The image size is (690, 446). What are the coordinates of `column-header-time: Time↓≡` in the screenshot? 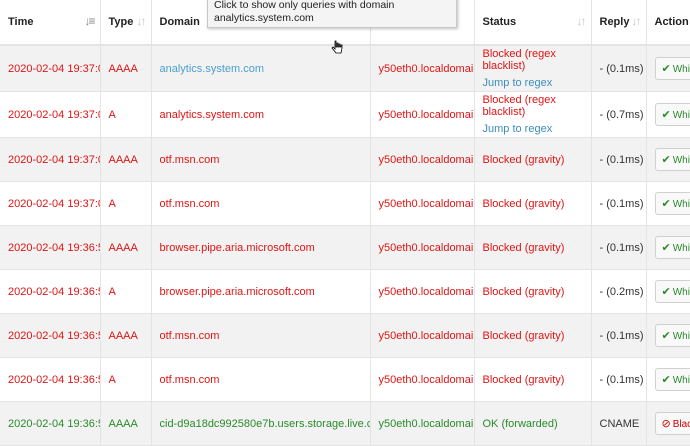 It's located at (50, 22).